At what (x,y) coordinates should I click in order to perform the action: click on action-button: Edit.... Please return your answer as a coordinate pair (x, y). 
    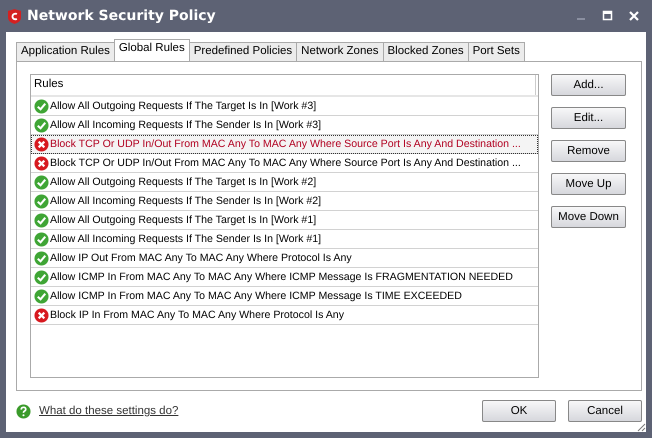
    Looking at the image, I should click on (588, 118).